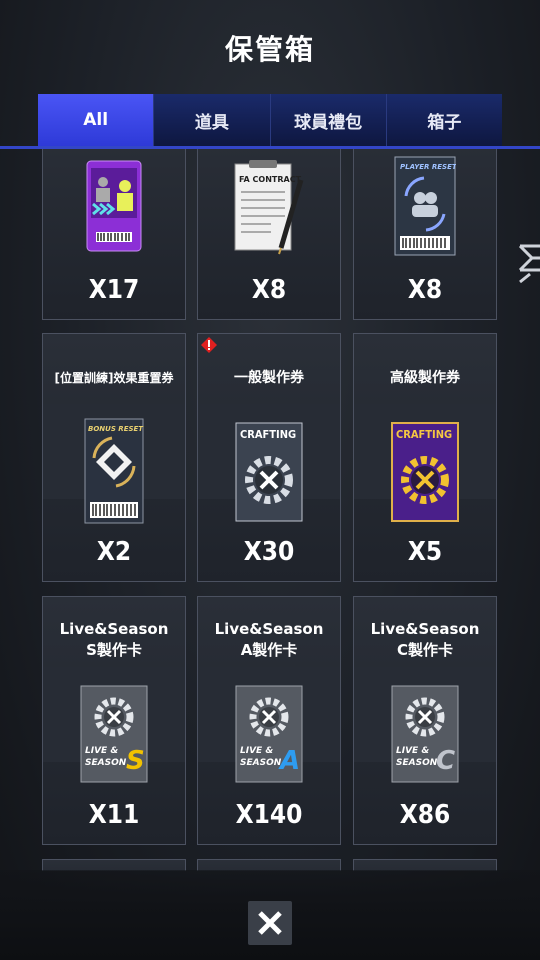 This screenshot has width=540, height=960. Describe the element at coordinates (269, 815) in the screenshot. I see `item-quantity: X140` at that location.